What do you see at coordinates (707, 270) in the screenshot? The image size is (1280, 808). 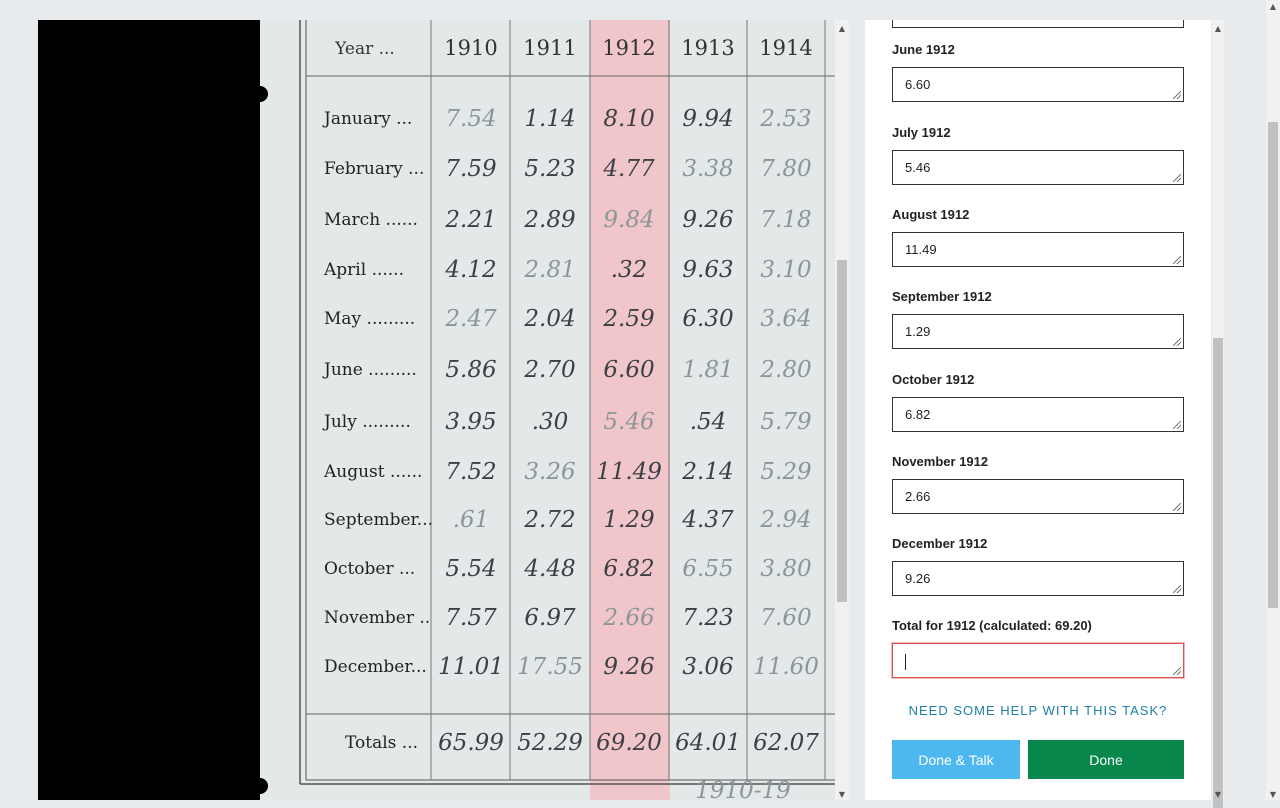 I see `scan-text: 9.63` at bounding box center [707, 270].